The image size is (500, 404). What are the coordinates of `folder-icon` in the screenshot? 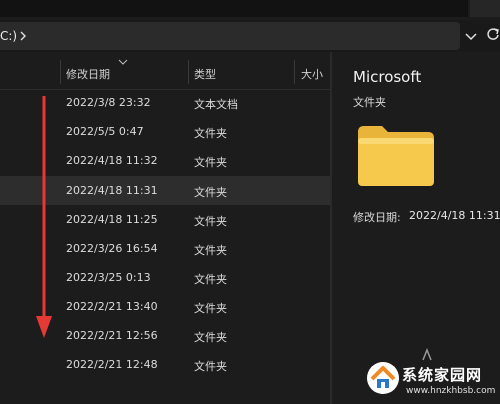 It's located at (396, 156).